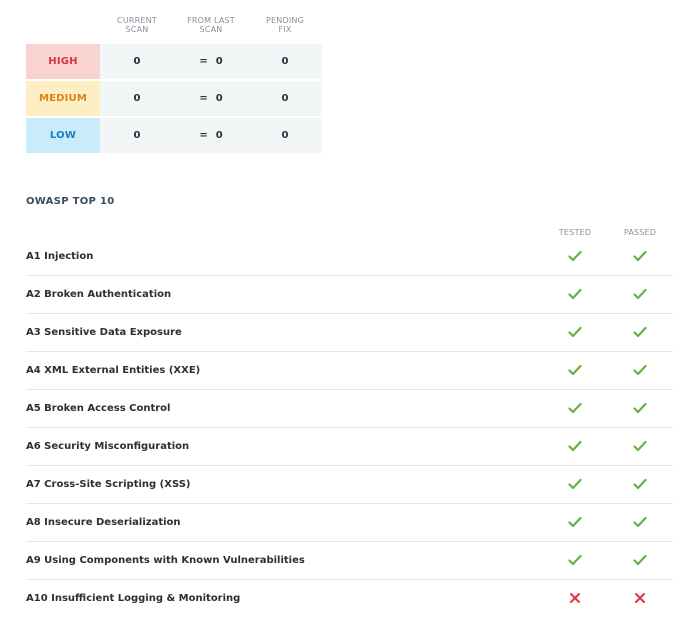 This screenshot has width=697, height=617. Describe the element at coordinates (640, 598) in the screenshot. I see `passed-cross-icon` at that location.